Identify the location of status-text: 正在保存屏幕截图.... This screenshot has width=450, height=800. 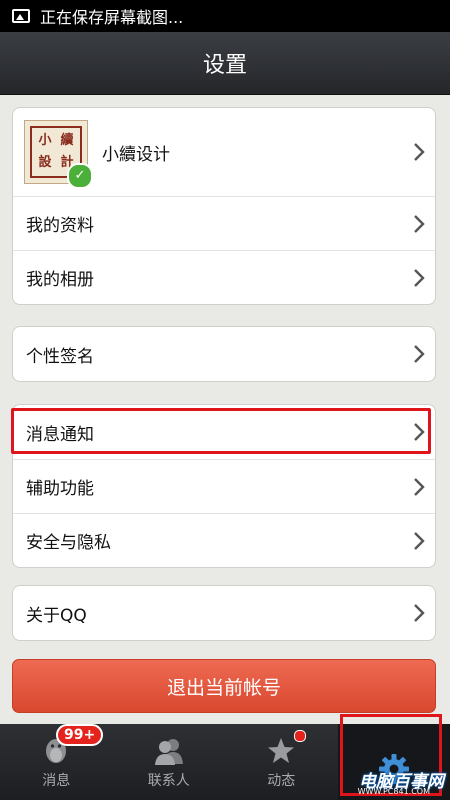
(112, 17).